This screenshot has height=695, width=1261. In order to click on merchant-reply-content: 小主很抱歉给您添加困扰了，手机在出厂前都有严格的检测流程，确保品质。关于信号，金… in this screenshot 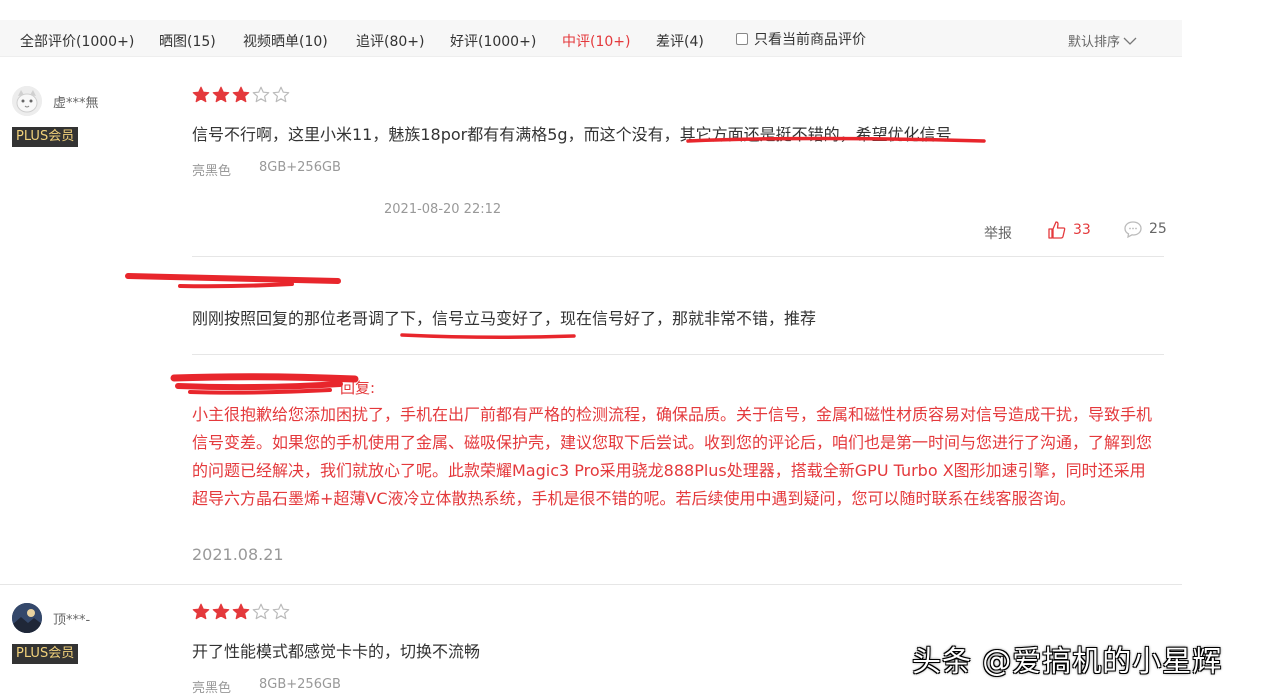, I will do `click(672, 456)`.